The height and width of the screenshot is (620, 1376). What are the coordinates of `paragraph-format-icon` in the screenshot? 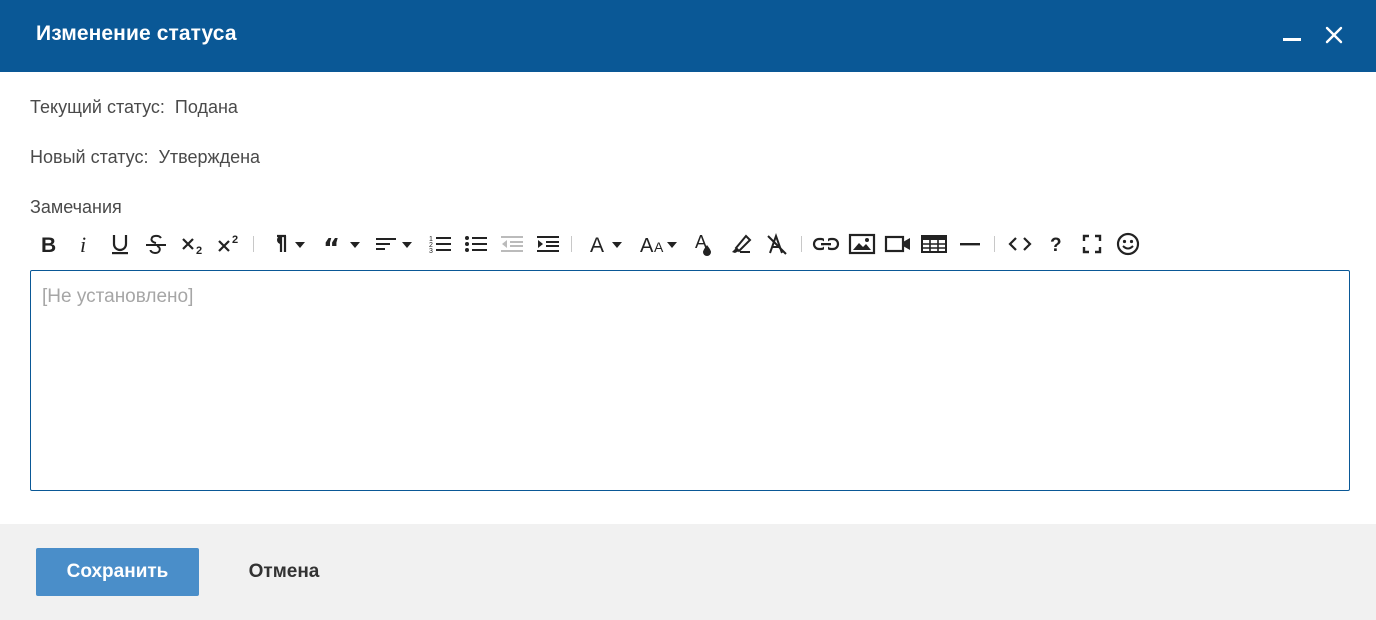 It's located at (288, 244).